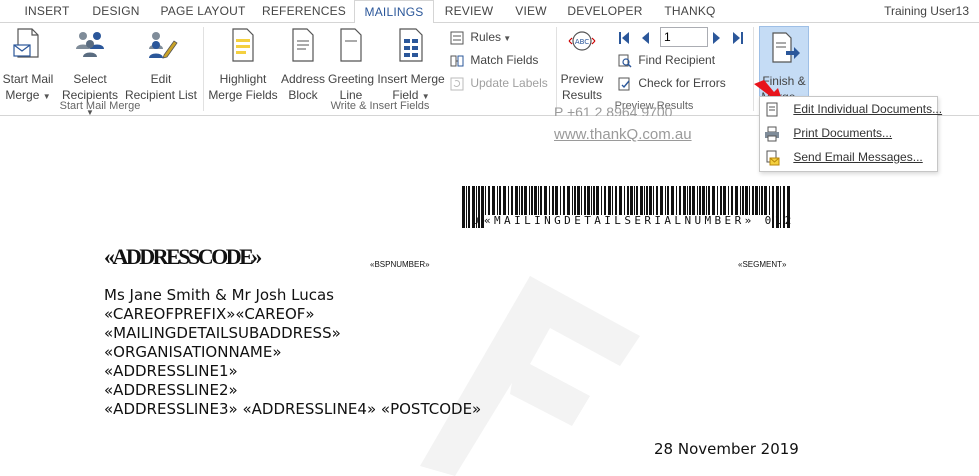  What do you see at coordinates (400, 264) in the screenshot?
I see `bsp-number-field: «BSPNUMBER»` at bounding box center [400, 264].